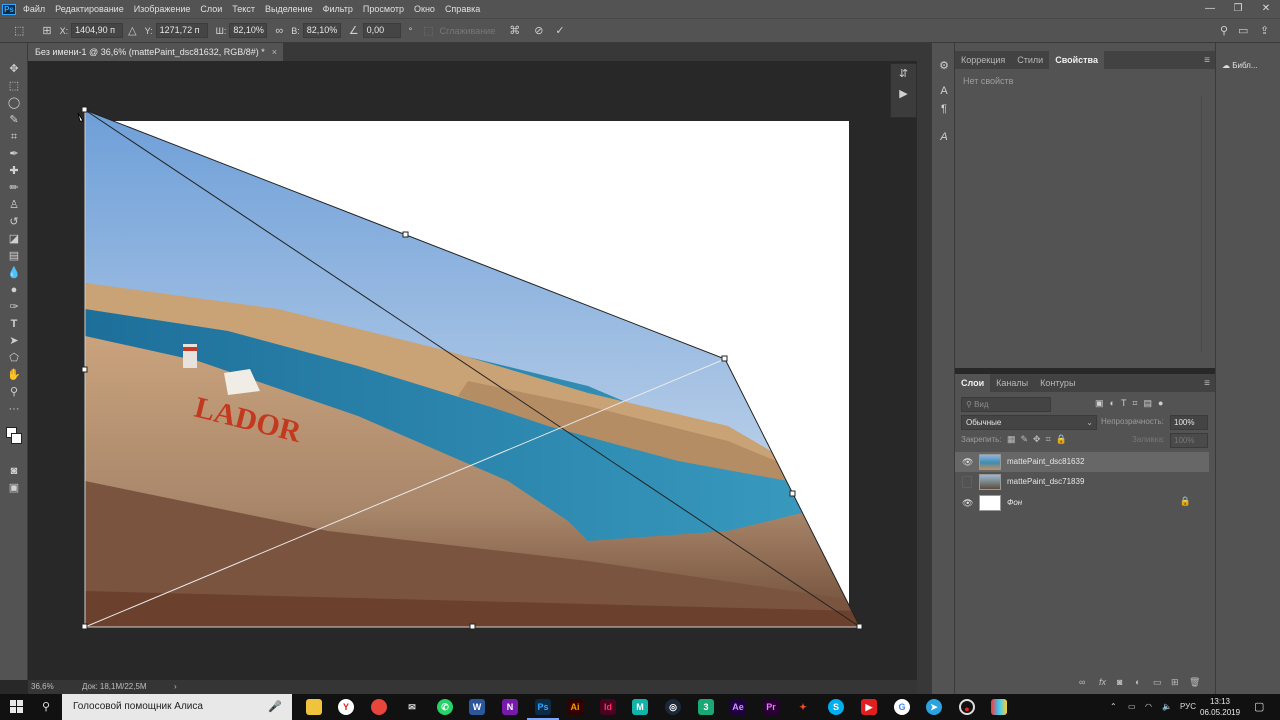 The width and height of the screenshot is (1280, 720). I want to click on file-explorer-icon, so click(314, 707).